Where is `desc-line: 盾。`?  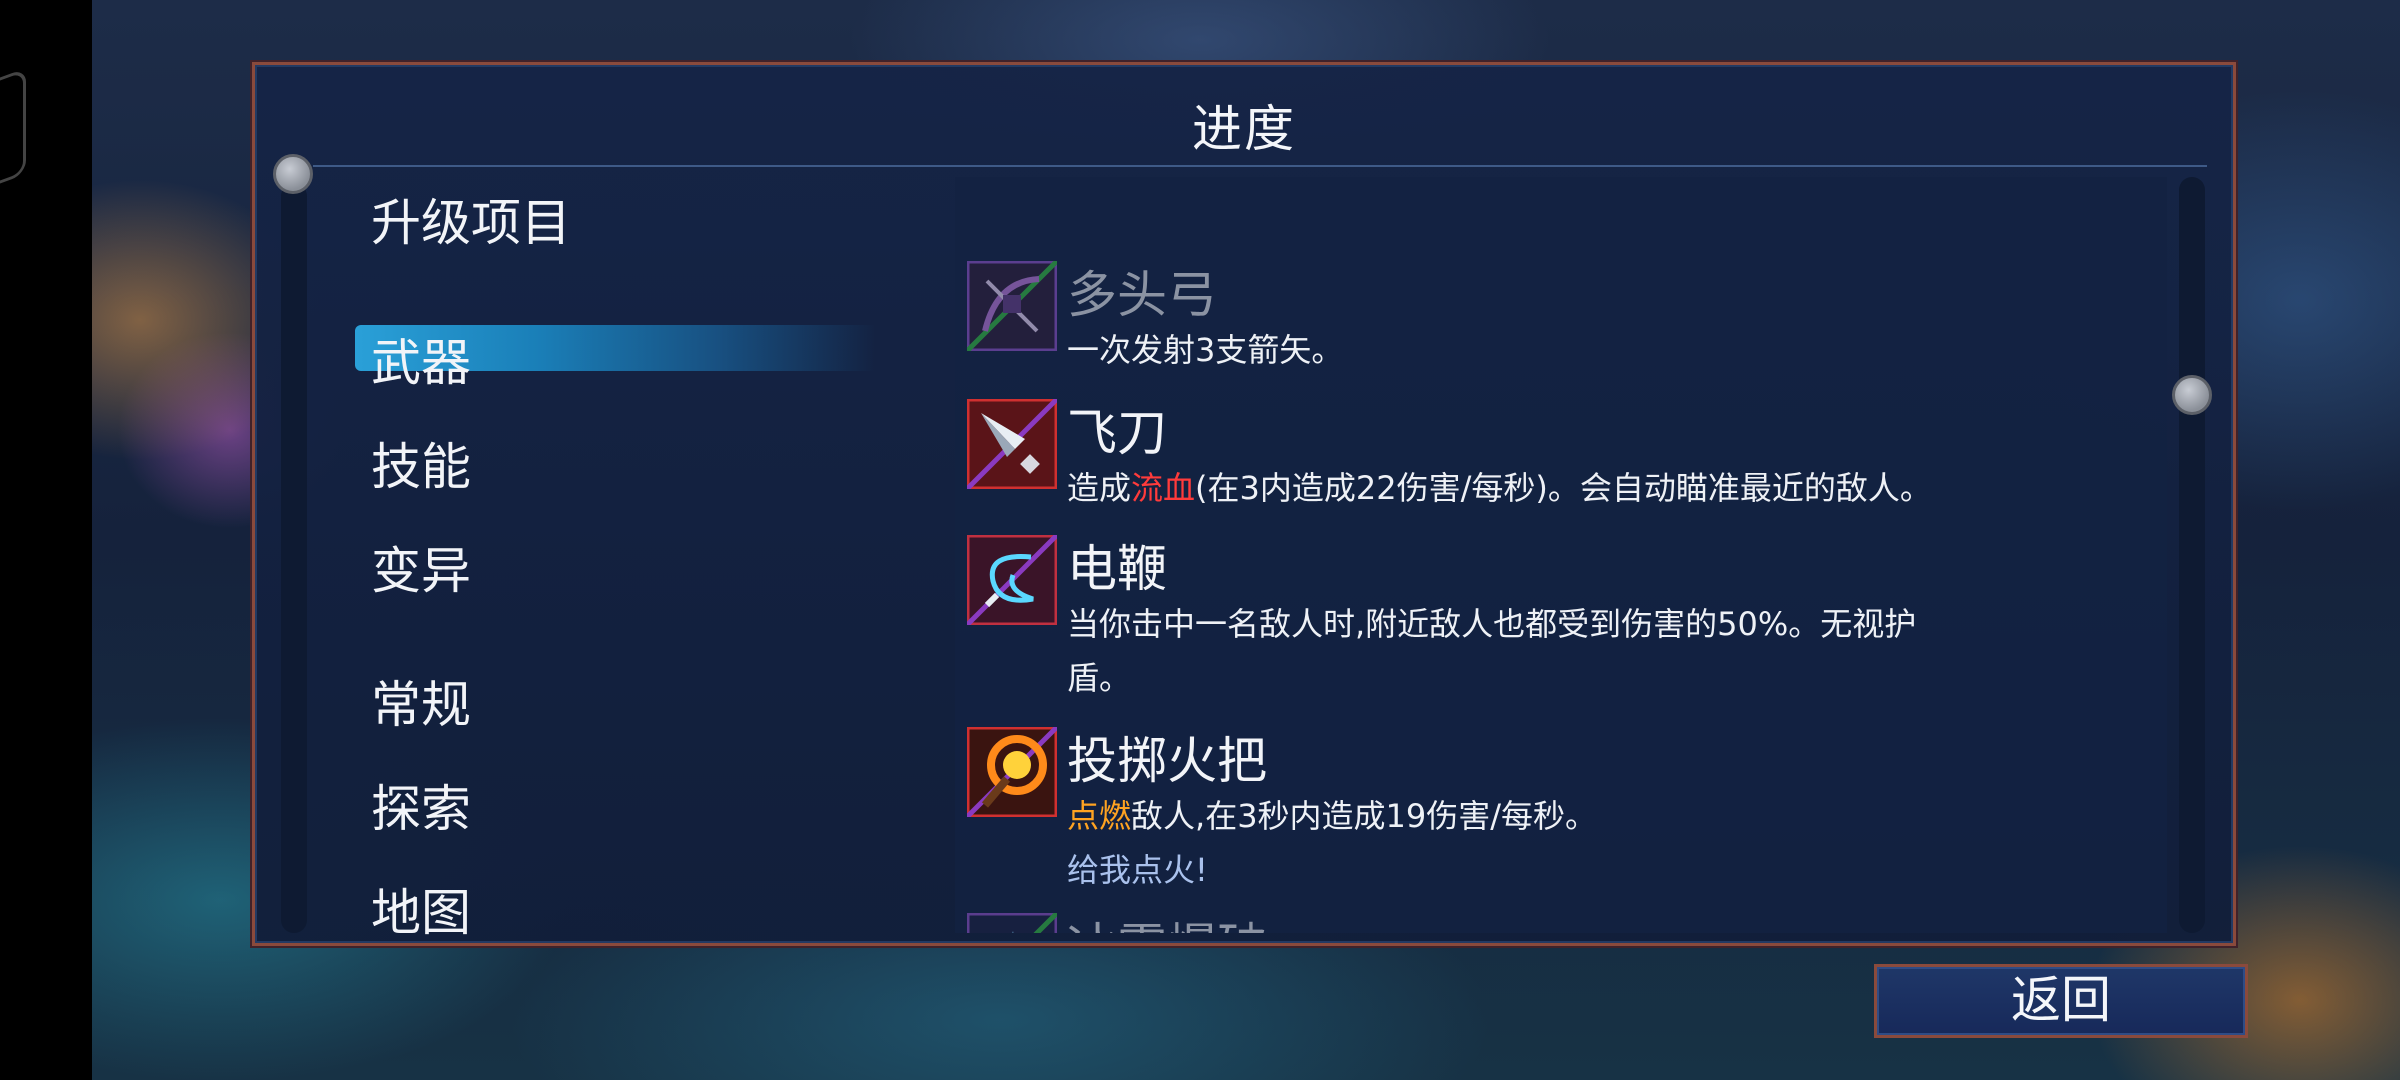
desc-line: 盾。 is located at coordinates (1099, 678).